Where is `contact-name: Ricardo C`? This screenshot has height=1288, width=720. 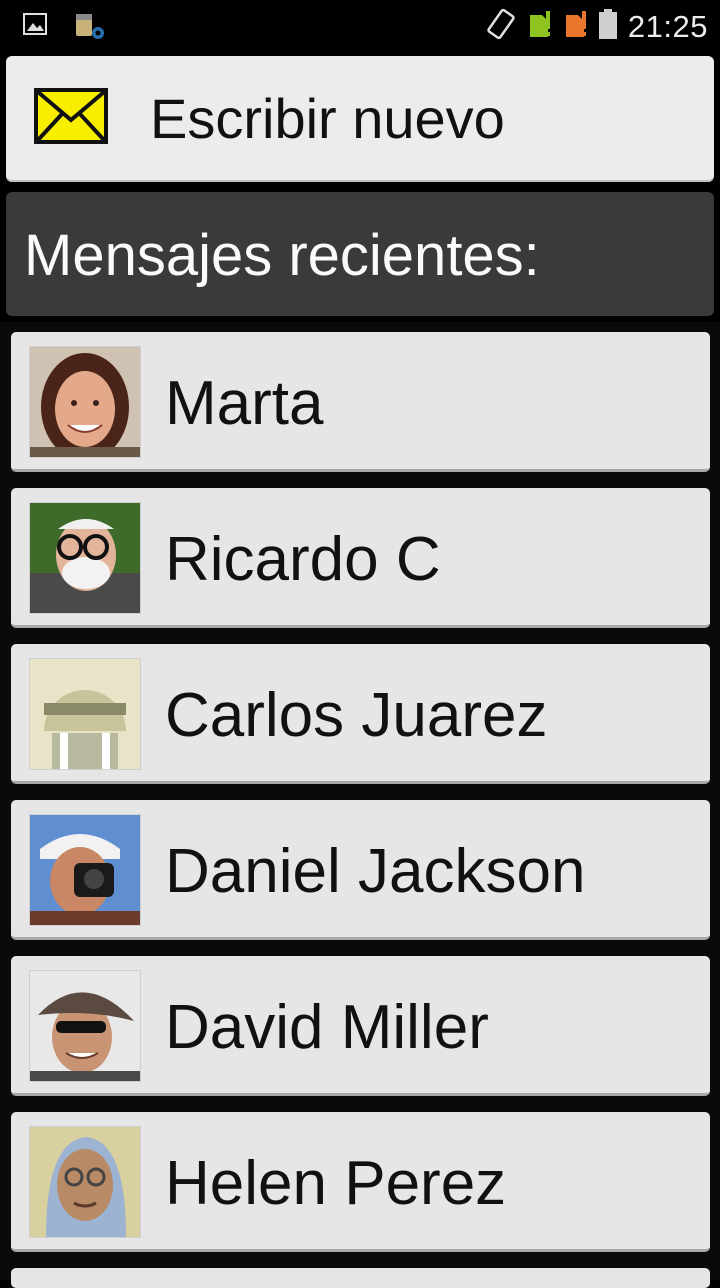 contact-name: Ricardo C is located at coordinates (303, 559).